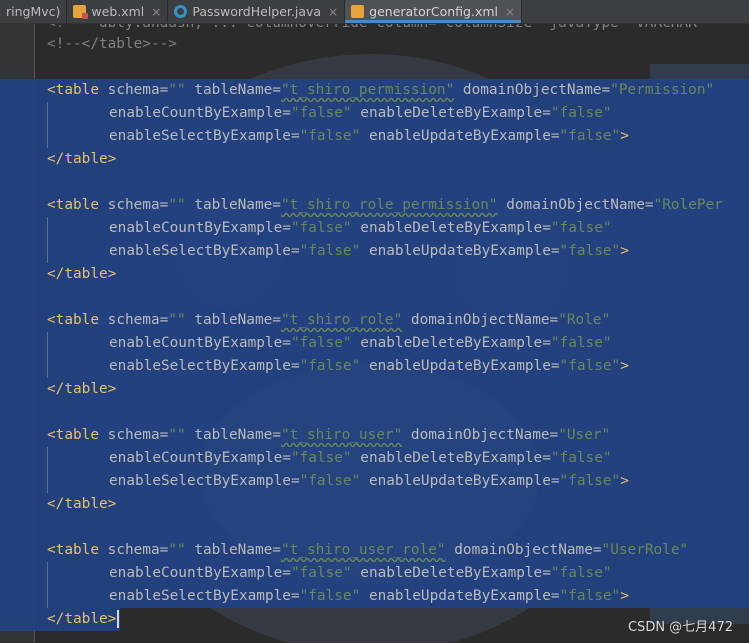 The height and width of the screenshot is (643, 749). I want to click on tab-label: web.xml, so click(118, 11).